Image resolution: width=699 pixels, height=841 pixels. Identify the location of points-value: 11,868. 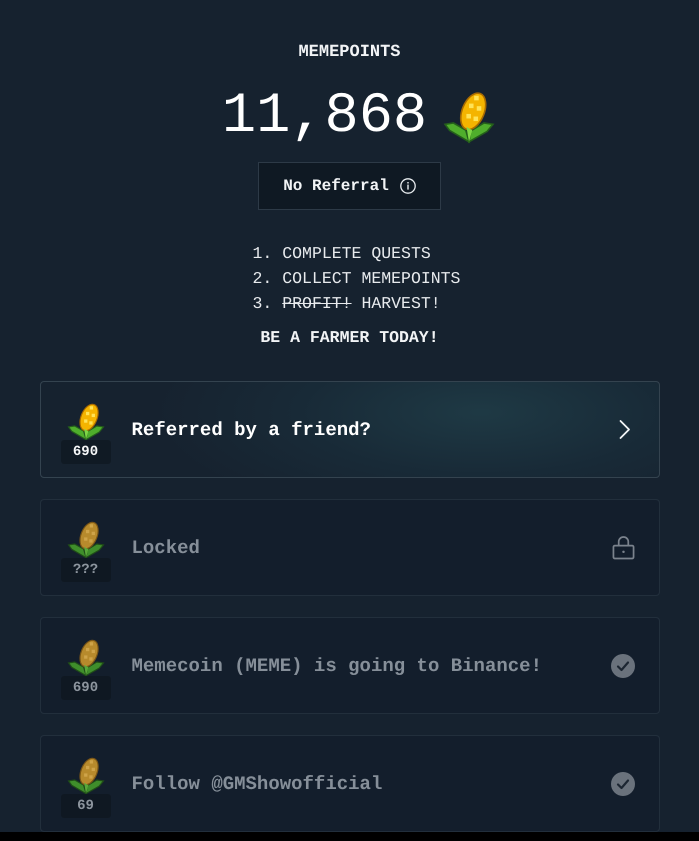
(325, 117).